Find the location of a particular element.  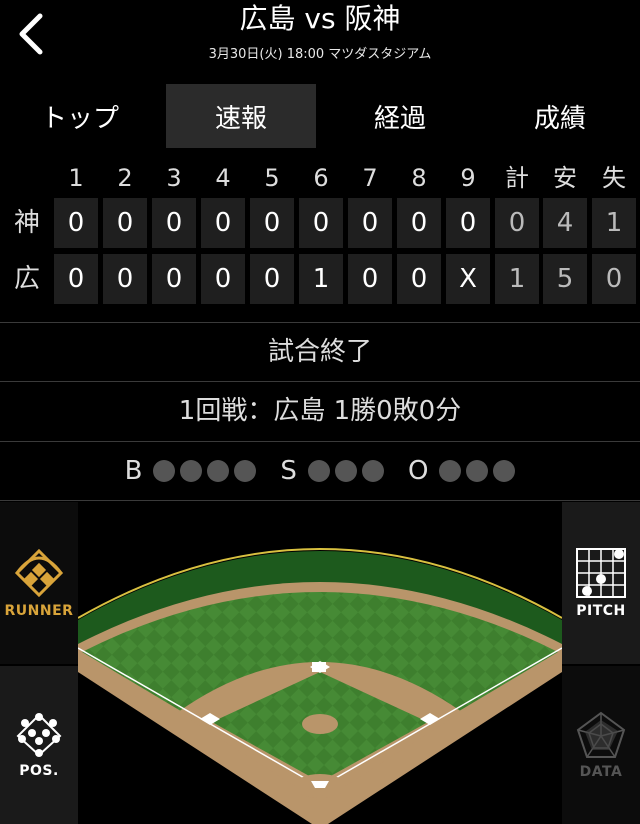

scoreboard-column-header: 失 is located at coordinates (614, 178).